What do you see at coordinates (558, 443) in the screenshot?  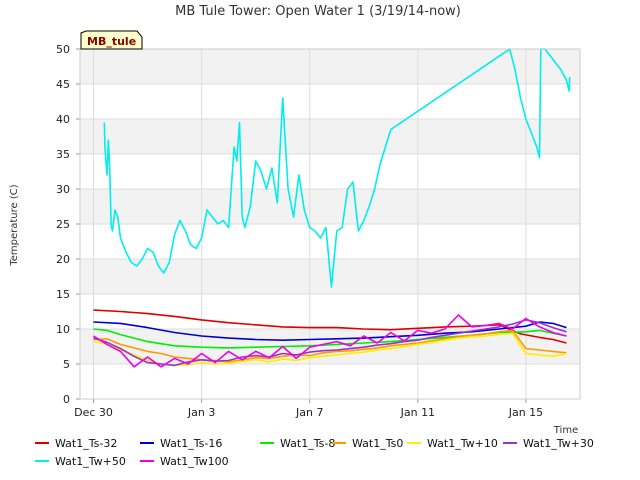 I see `legend-label-wat1-tw-30: Wat1_Tw+30` at bounding box center [558, 443].